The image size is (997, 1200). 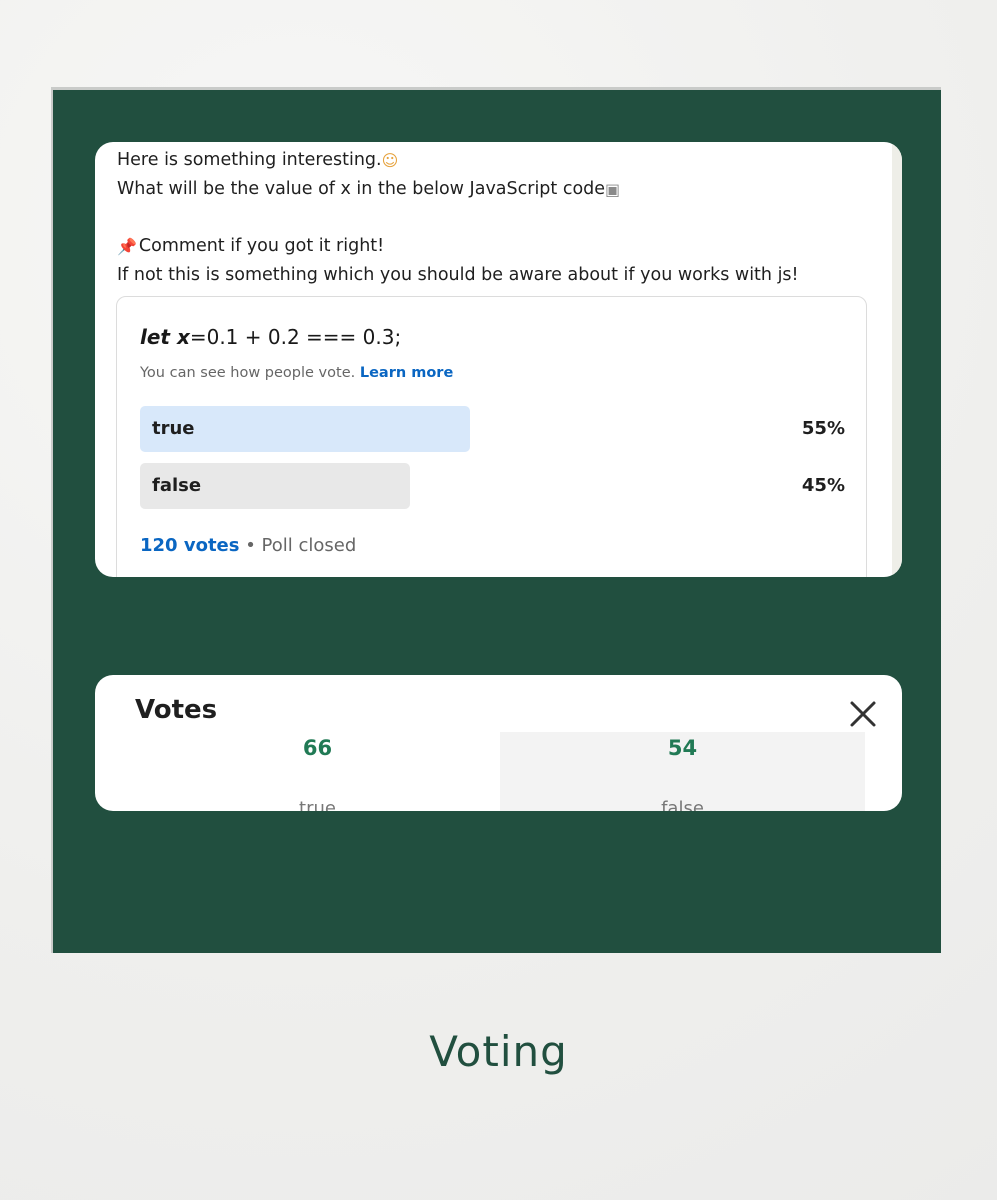 I want to click on close-icon, so click(x=863, y=714).